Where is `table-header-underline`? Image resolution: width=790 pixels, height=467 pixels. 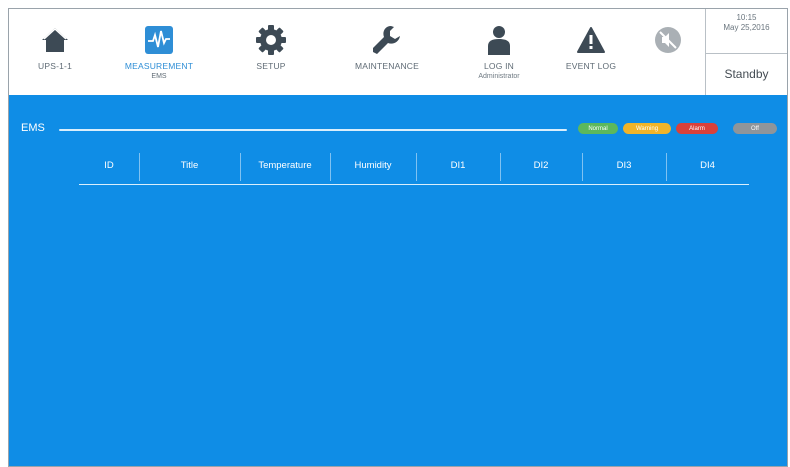 table-header-underline is located at coordinates (414, 184).